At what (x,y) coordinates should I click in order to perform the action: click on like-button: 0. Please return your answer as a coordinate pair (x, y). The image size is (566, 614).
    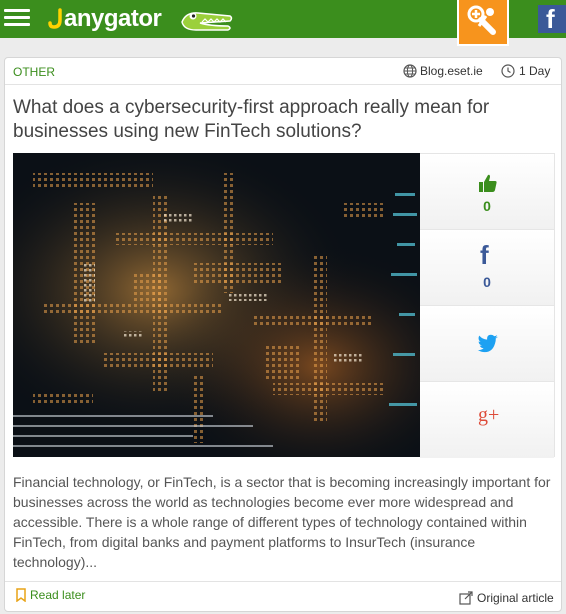
    Looking at the image, I should click on (487, 192).